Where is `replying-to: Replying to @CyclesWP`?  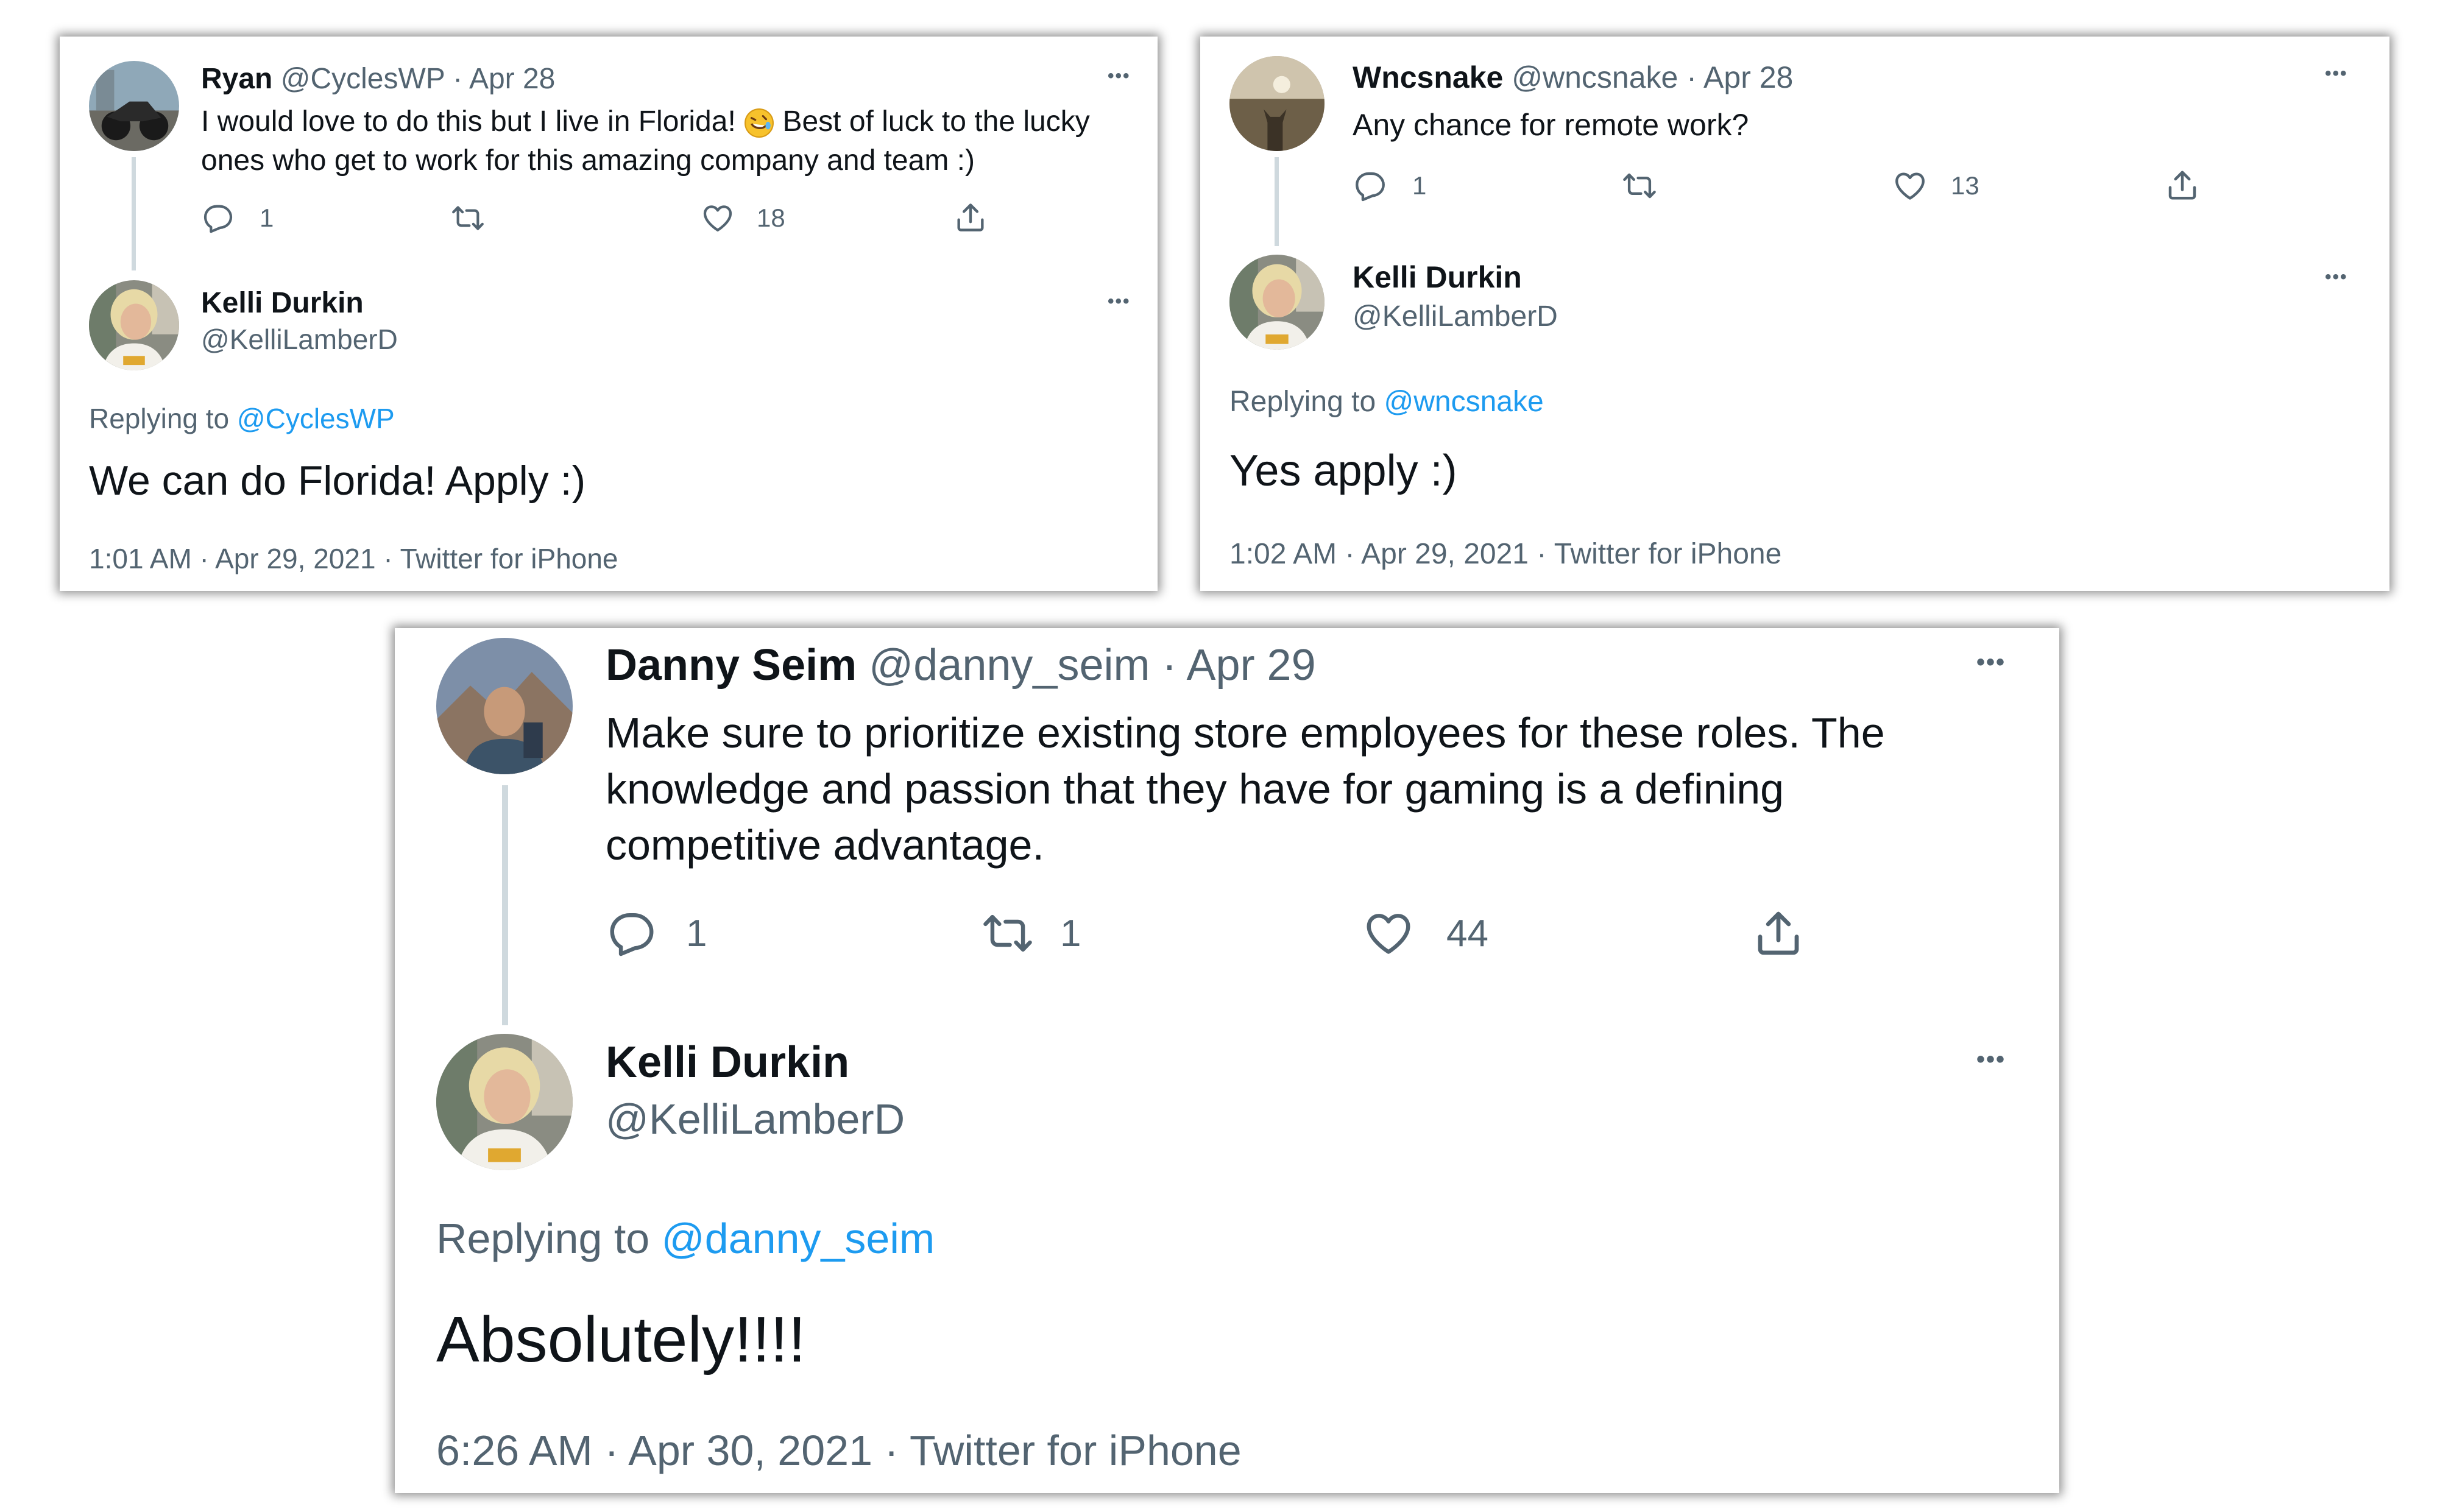 replying-to: Replying to @CyclesWP is located at coordinates (242, 418).